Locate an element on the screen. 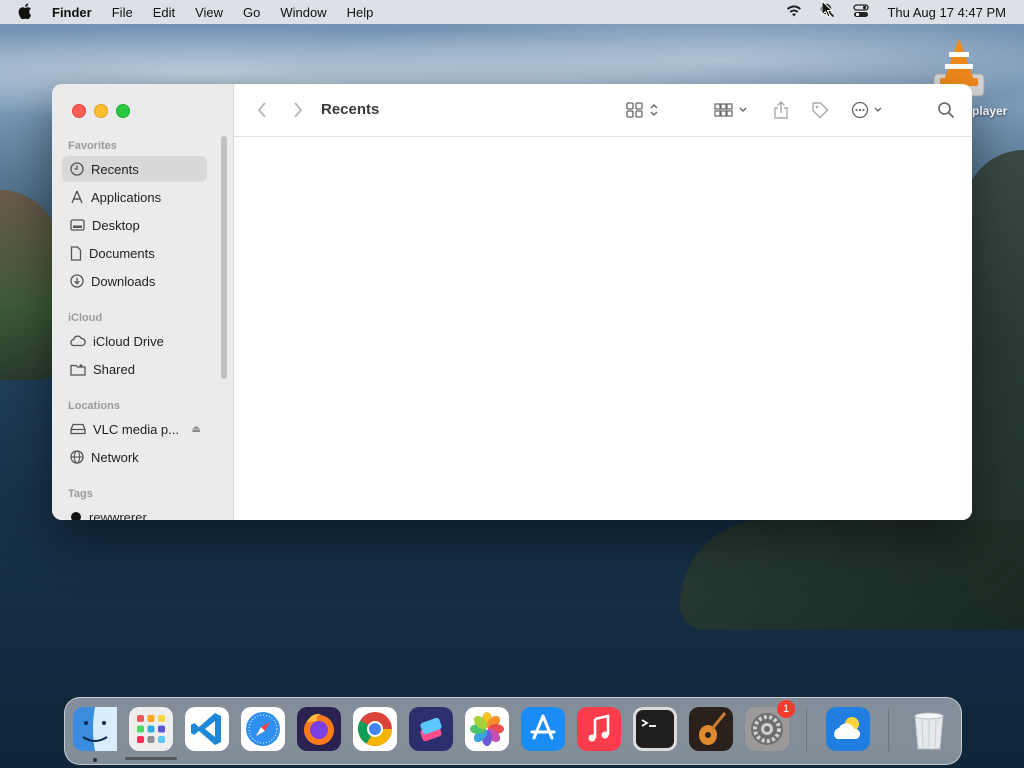 The width and height of the screenshot is (1024, 768). share-button is located at coordinates (781, 110).